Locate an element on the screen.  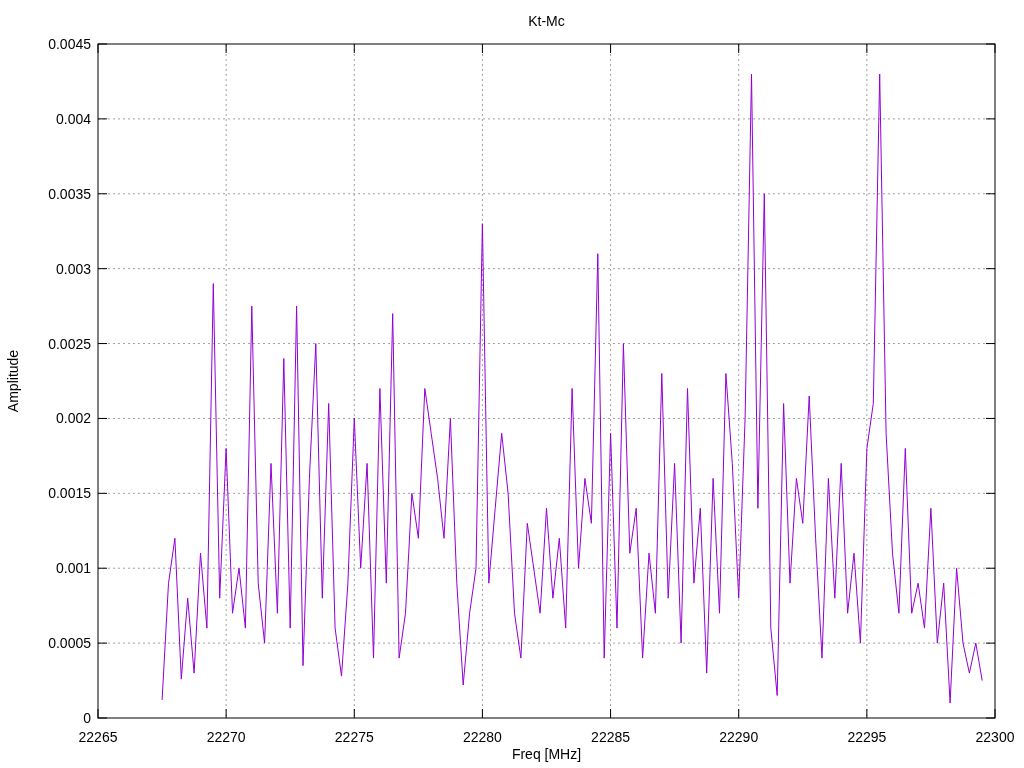
tick-label: 0.0005 is located at coordinates (69, 643).